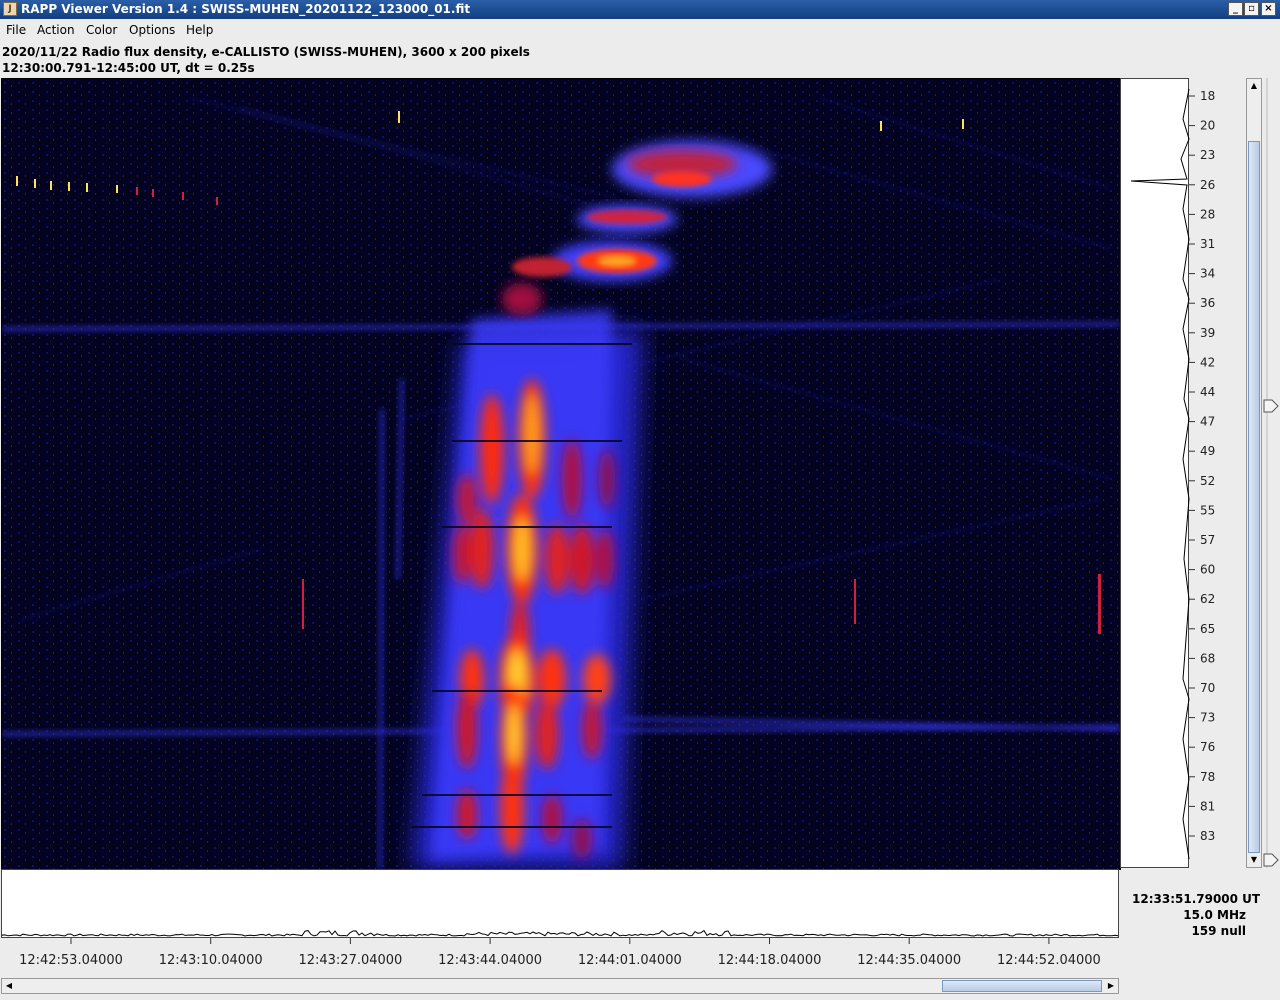 The image size is (1280, 1000). I want to click on menu-file: File, so click(16, 30).